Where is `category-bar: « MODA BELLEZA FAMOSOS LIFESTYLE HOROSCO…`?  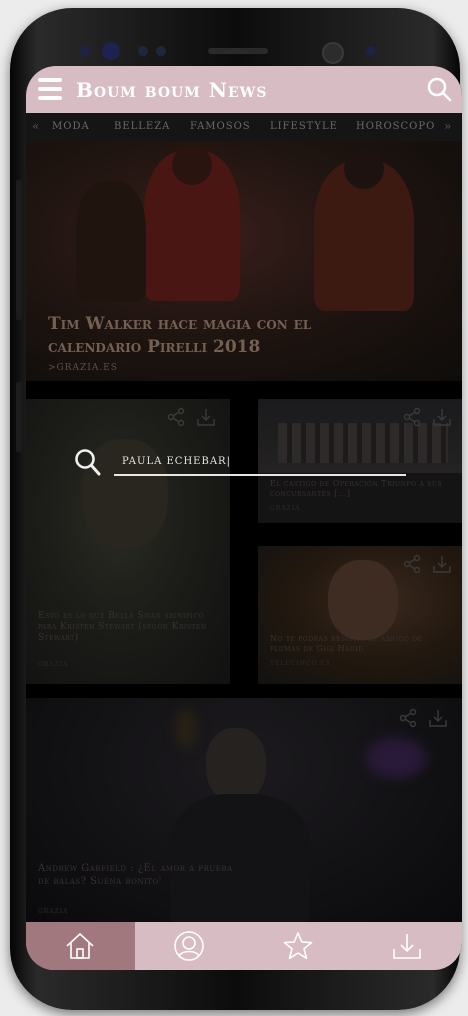
category-bar: « MODA BELLEZA FAMOSOS LIFESTYLE HOROSCO… is located at coordinates (244, 127).